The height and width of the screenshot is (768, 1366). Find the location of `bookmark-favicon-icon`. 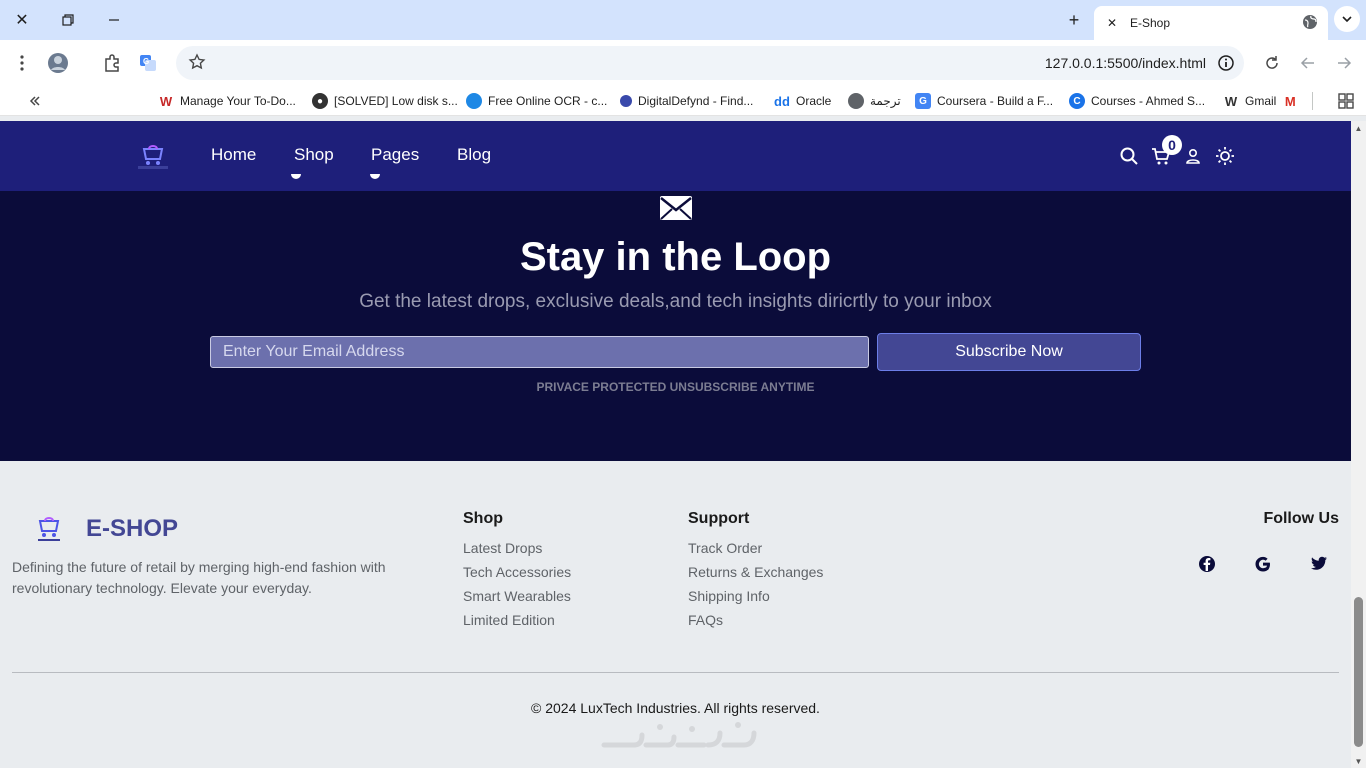

bookmark-favicon-icon is located at coordinates (626, 101).